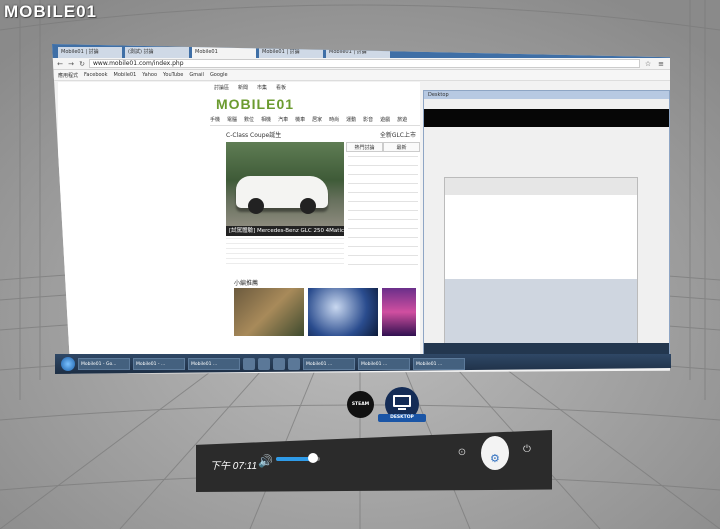 The height and width of the screenshot is (529, 720). Describe the element at coordinates (196, 75) in the screenshot. I see `bookmark-item: Gmail` at that location.